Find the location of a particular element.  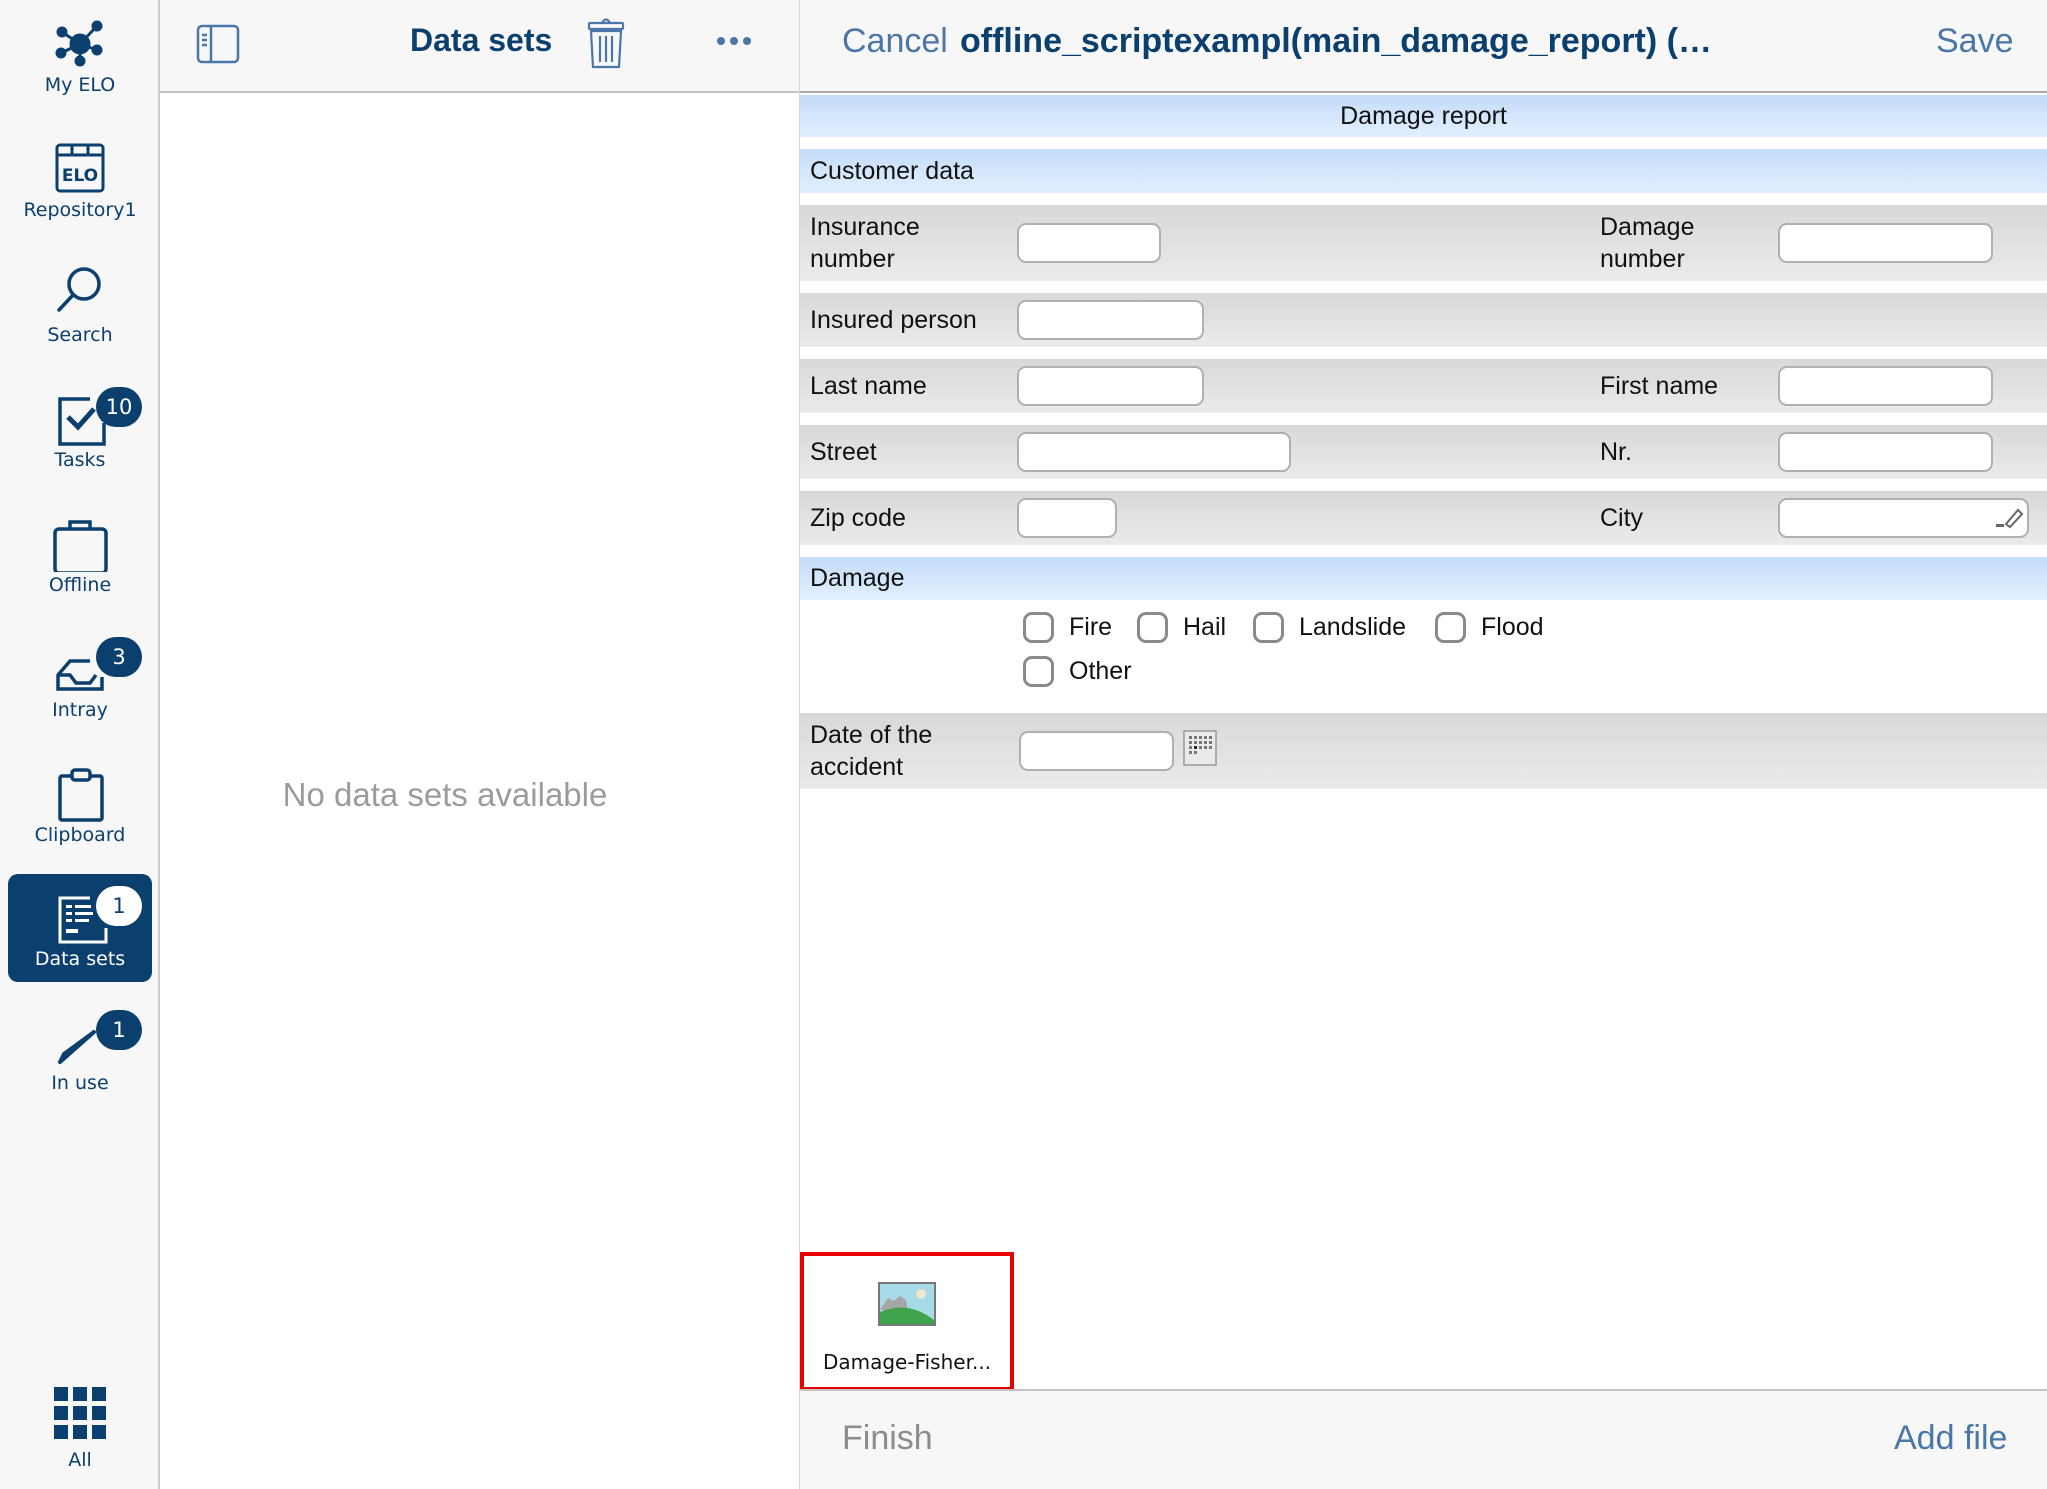

clipboard-icon is located at coordinates (81, 795).